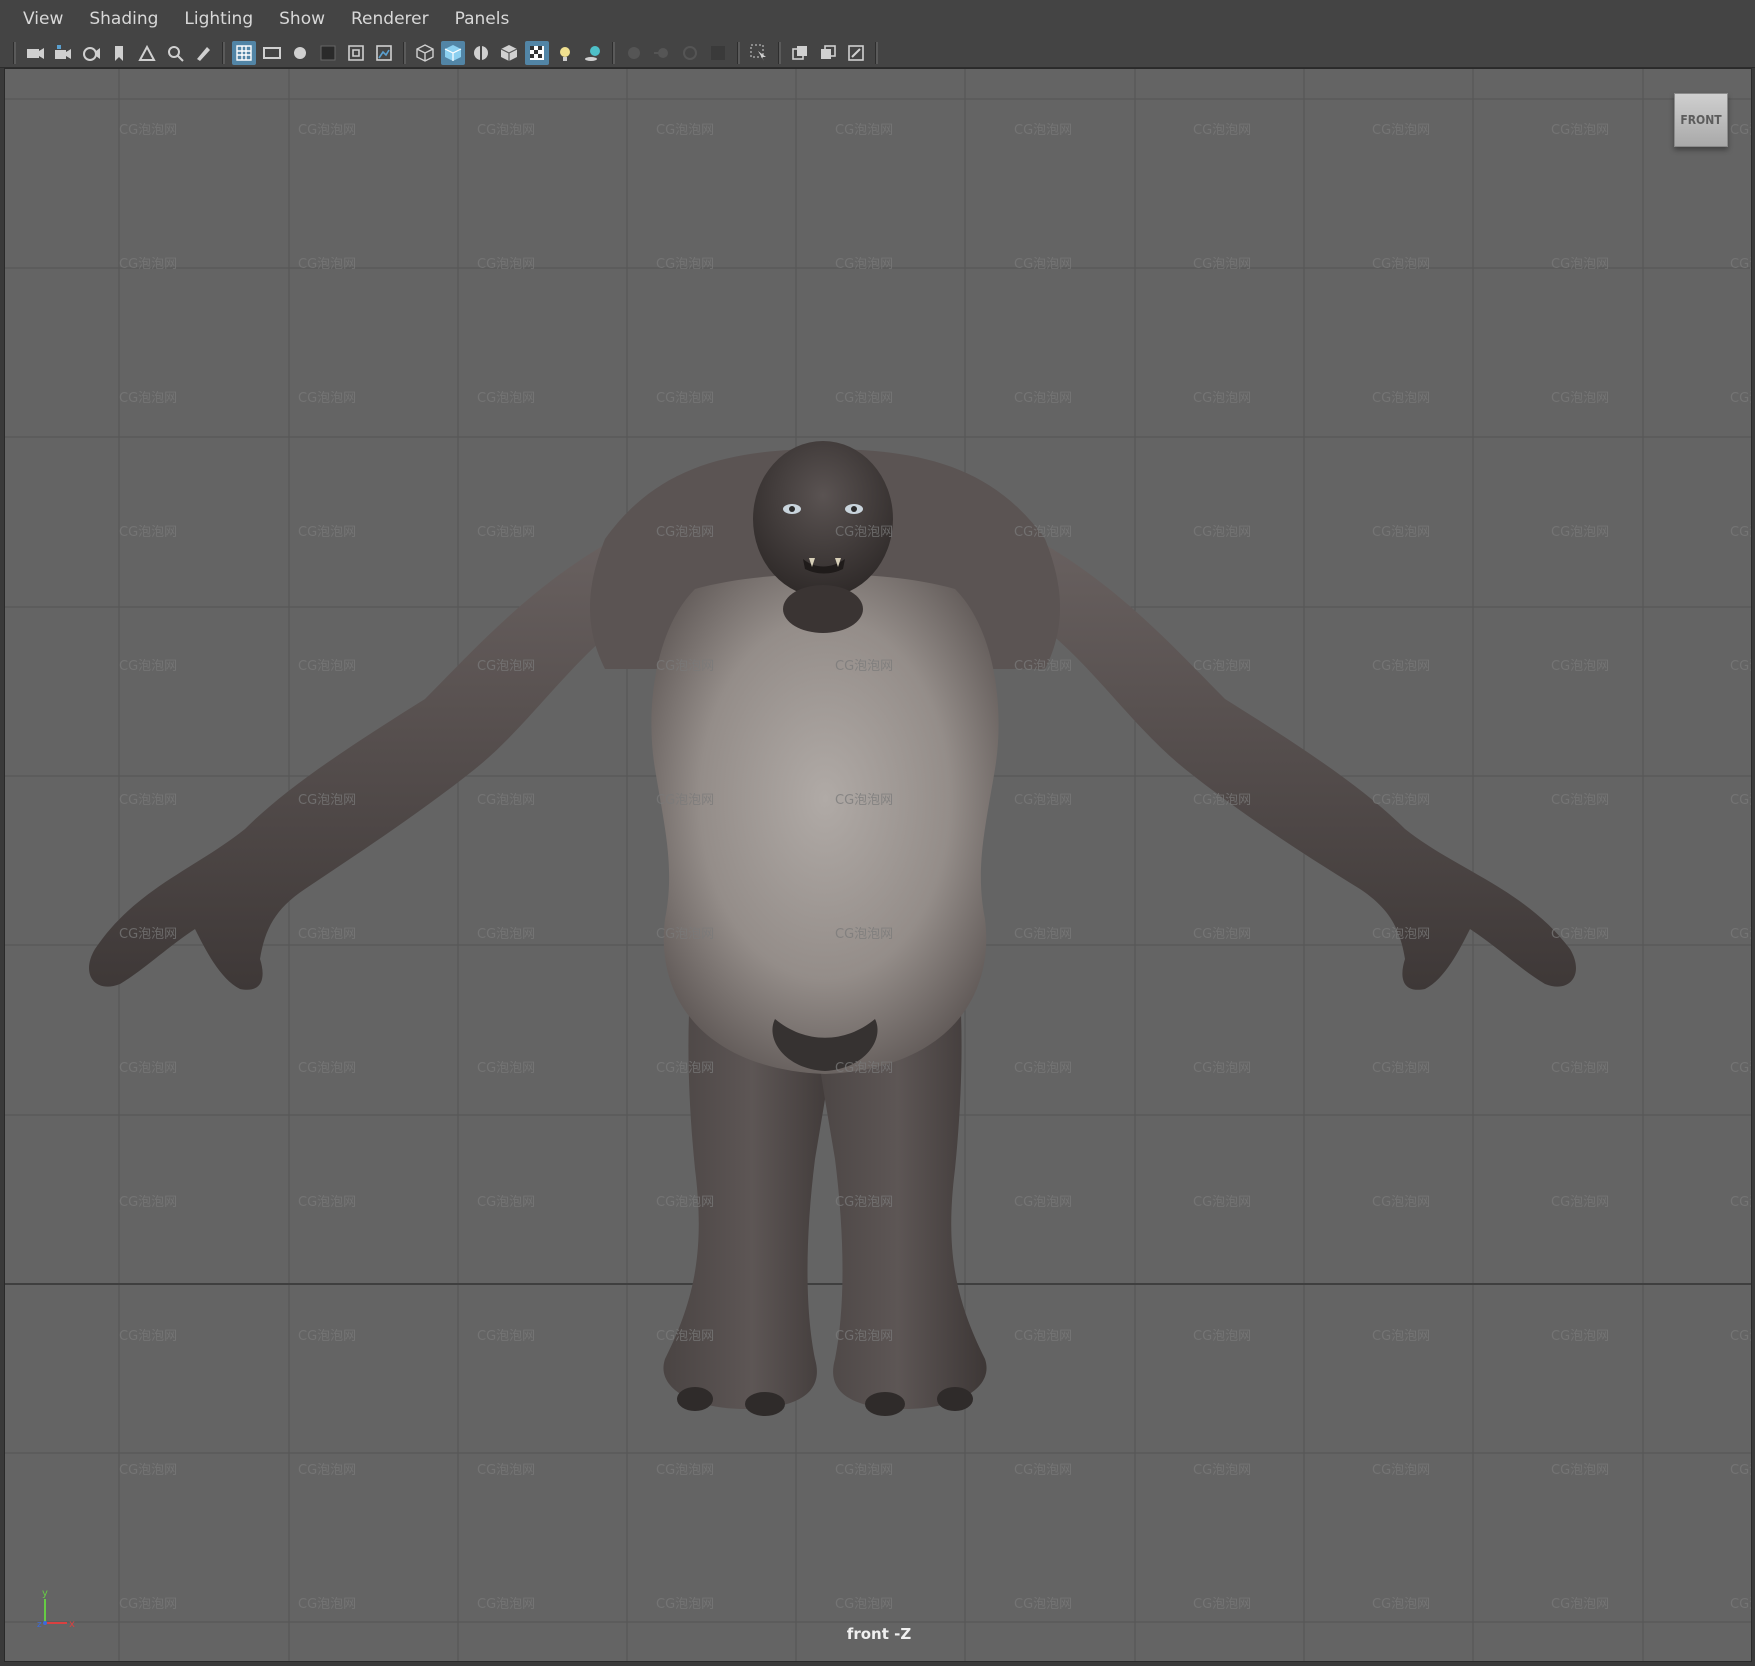 Image resolution: width=1755 pixels, height=1666 pixels. I want to click on xray-active-icon, so click(856, 53).